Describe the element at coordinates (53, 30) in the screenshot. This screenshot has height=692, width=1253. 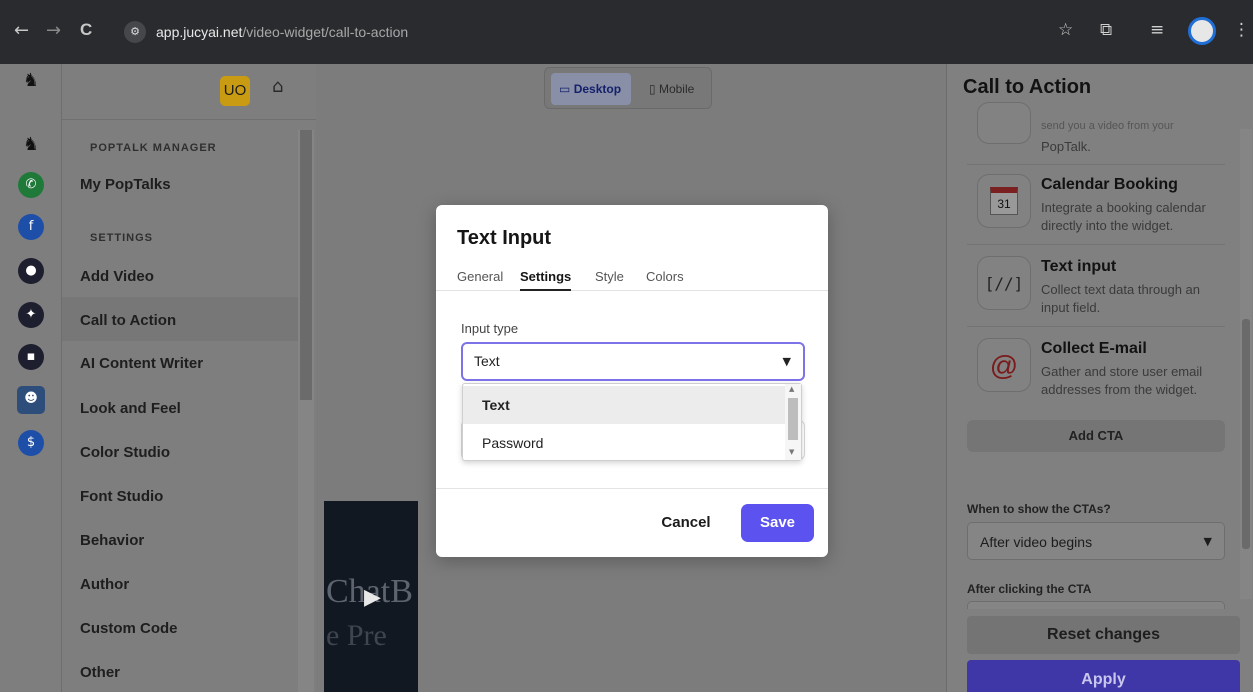
I see `forward-icon: →` at that location.